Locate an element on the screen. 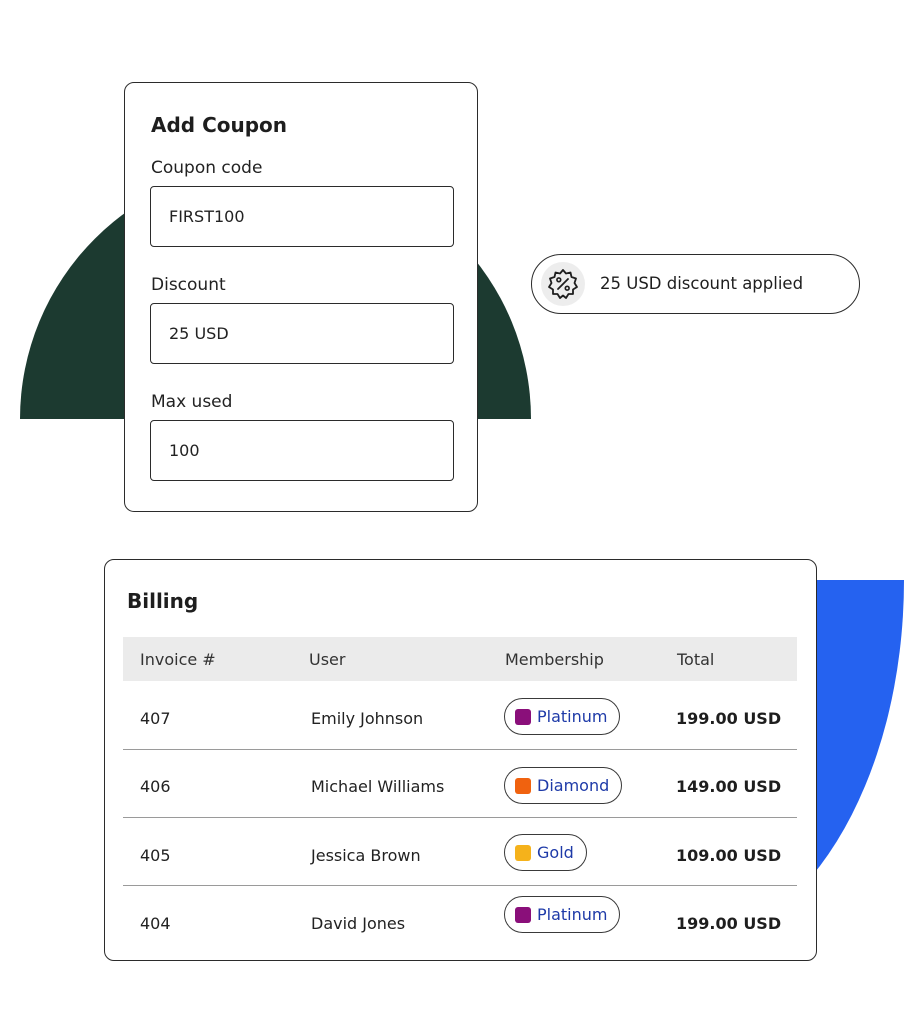  coupon-code-value: FIRST100 is located at coordinates (207, 216).